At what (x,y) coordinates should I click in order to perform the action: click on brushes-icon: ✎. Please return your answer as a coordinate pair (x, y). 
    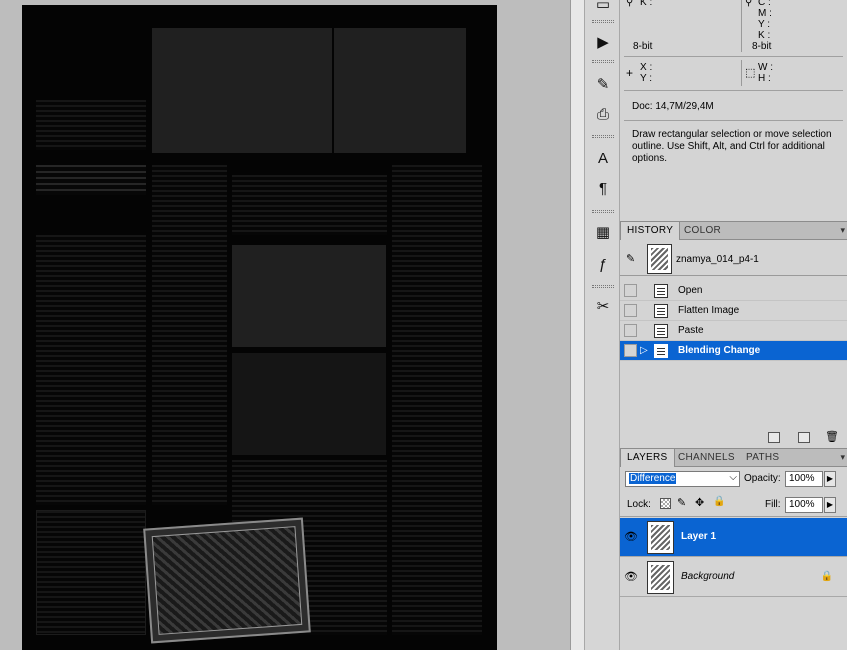
    Looking at the image, I should click on (603, 84).